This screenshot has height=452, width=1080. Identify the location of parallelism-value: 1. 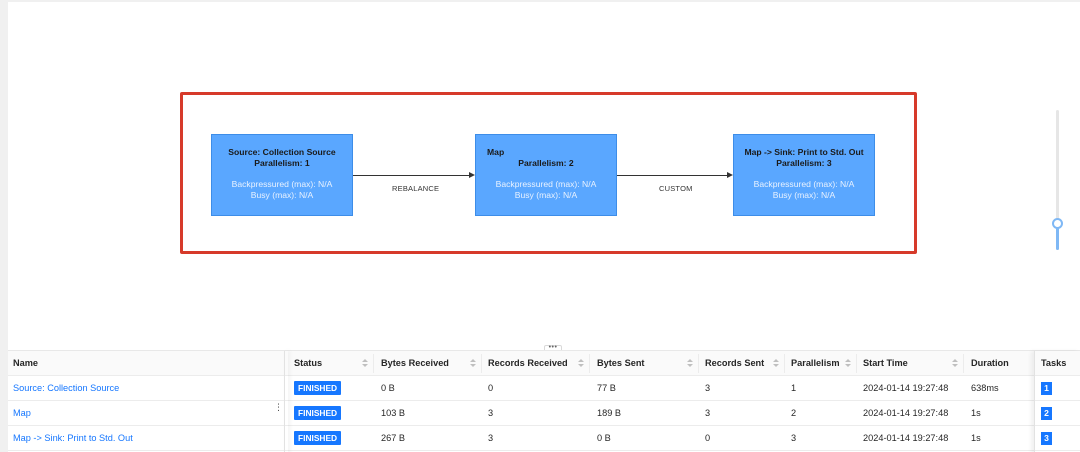
(794, 388).